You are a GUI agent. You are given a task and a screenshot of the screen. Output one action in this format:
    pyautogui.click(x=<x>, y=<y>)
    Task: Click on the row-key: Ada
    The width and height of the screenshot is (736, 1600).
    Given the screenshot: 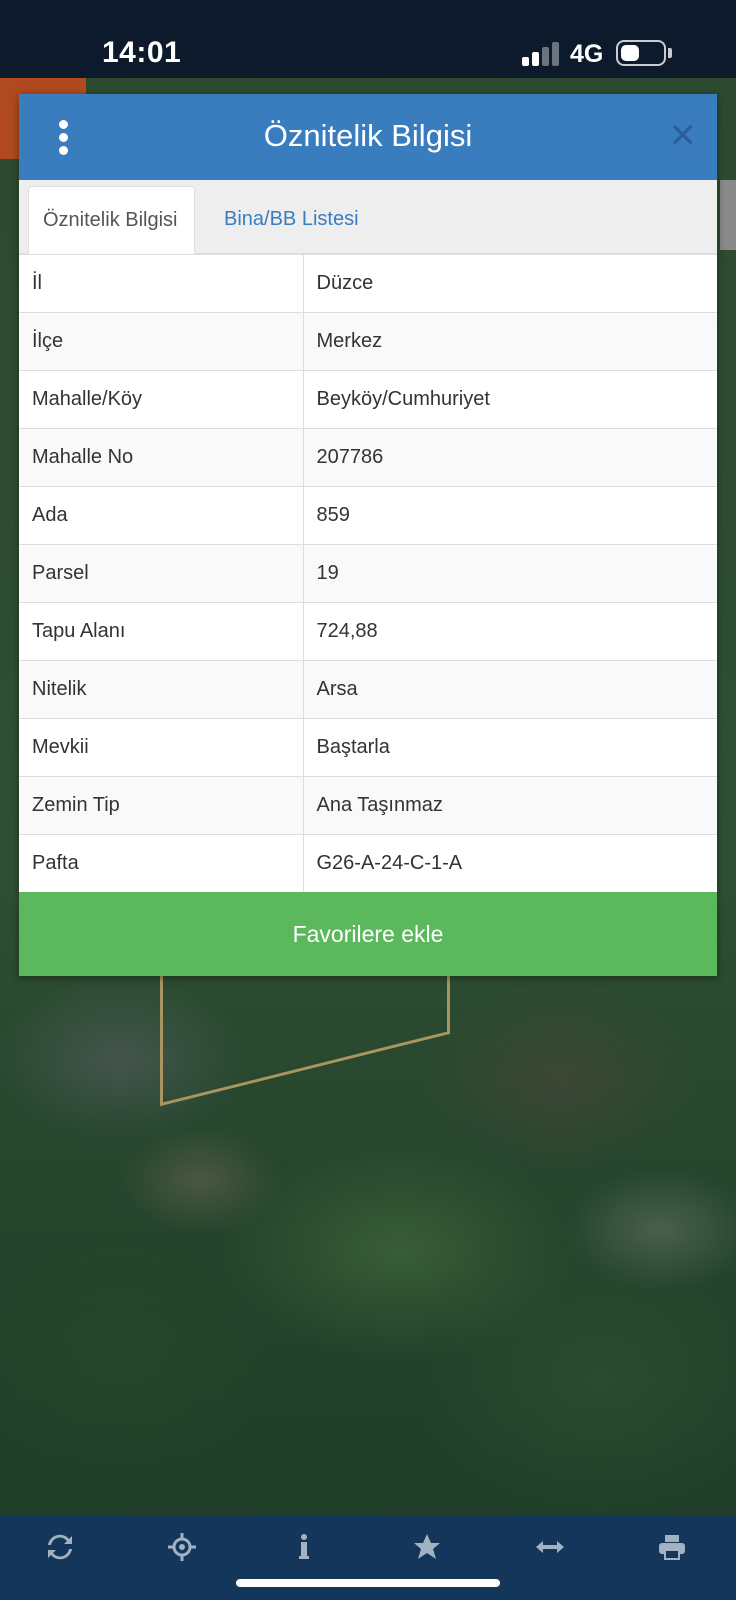 What is the action you would take?
    pyautogui.click(x=161, y=515)
    